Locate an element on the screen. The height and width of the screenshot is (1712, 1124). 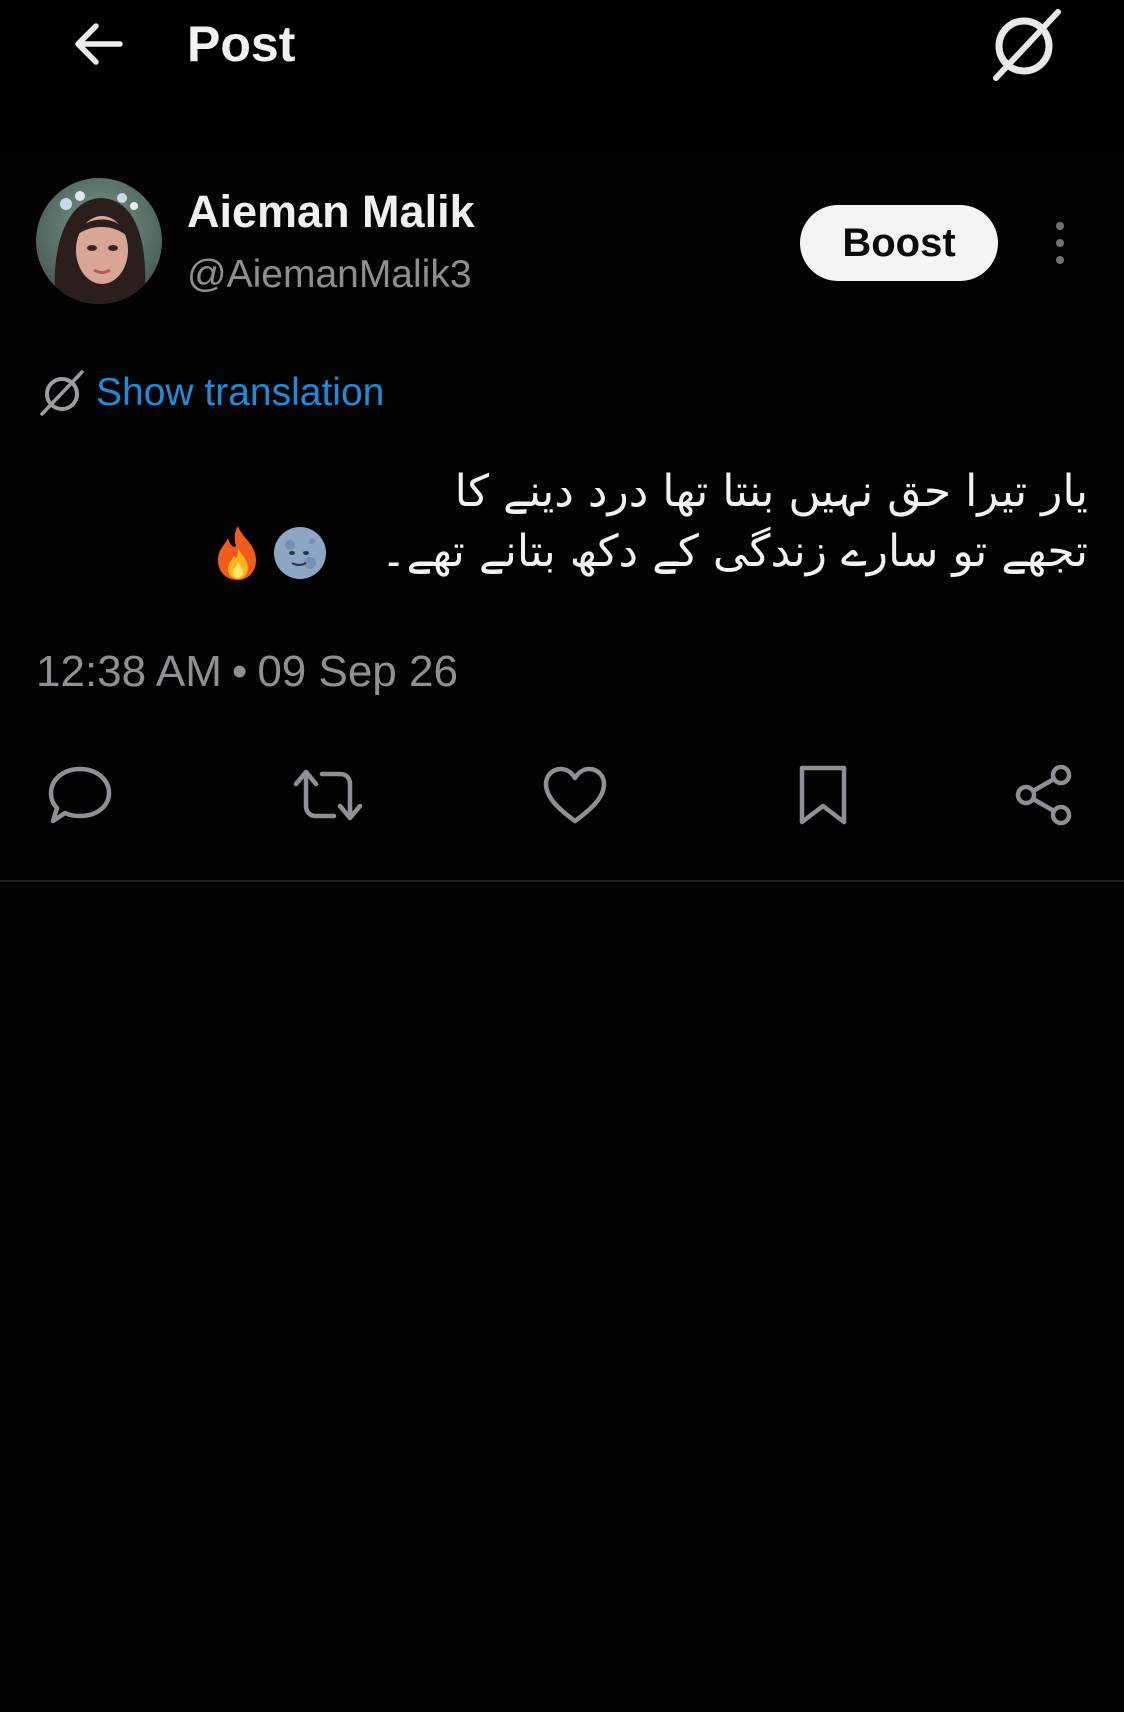
repost-icon is located at coordinates (328, 795).